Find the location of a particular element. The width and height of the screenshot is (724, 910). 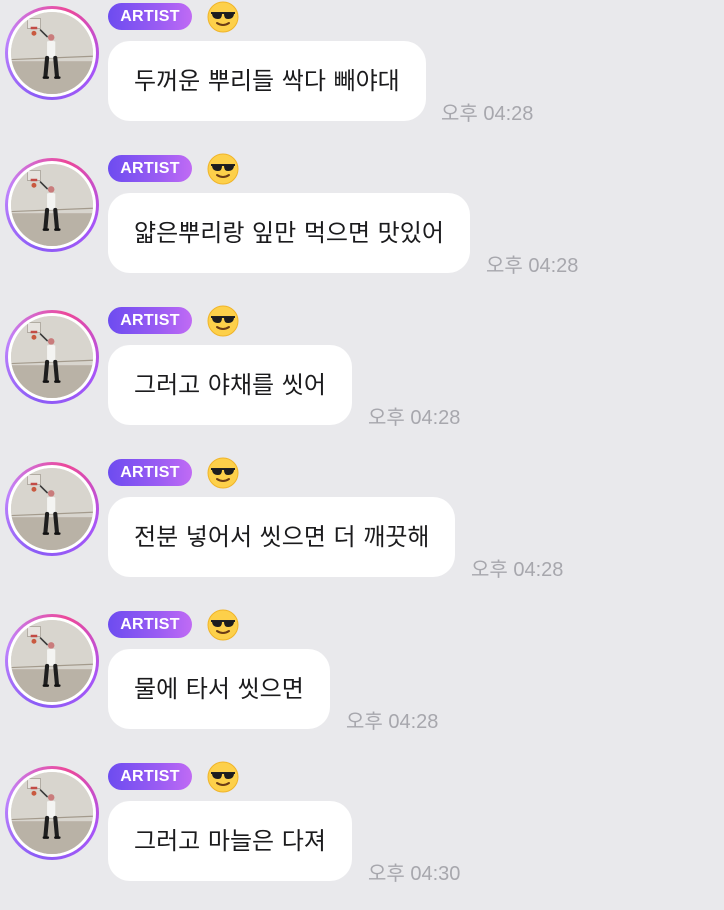

message-bubble: 그러고 마늘은 다져 is located at coordinates (230, 841).